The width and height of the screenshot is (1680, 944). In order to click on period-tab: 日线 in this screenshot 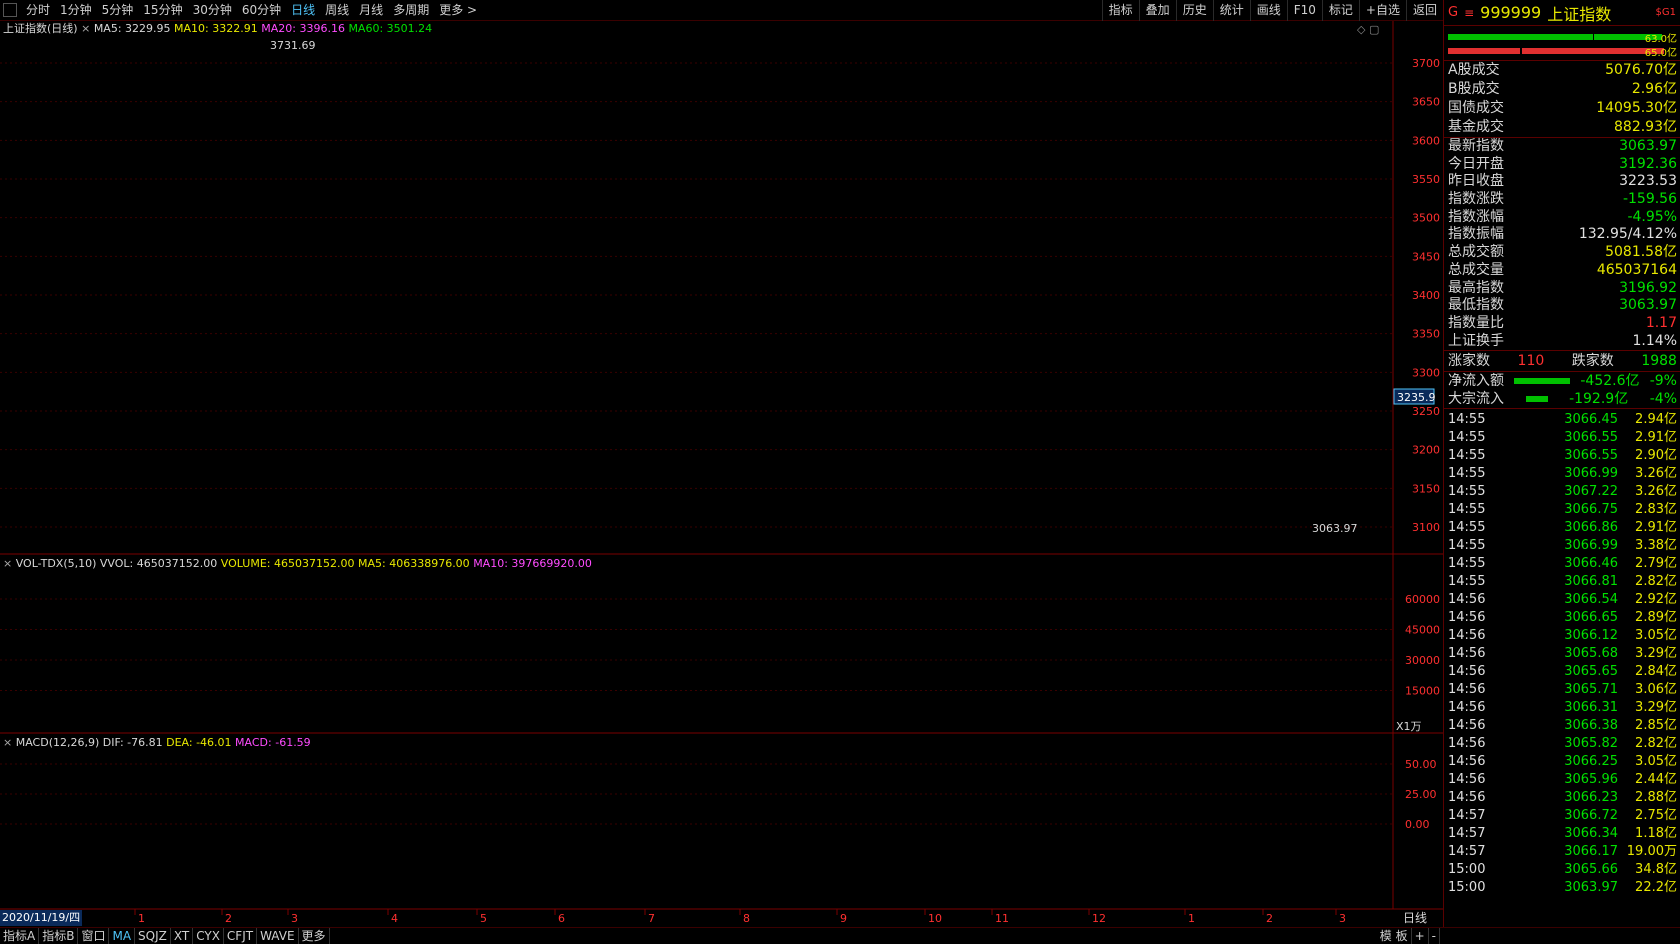, I will do `click(303, 10)`.